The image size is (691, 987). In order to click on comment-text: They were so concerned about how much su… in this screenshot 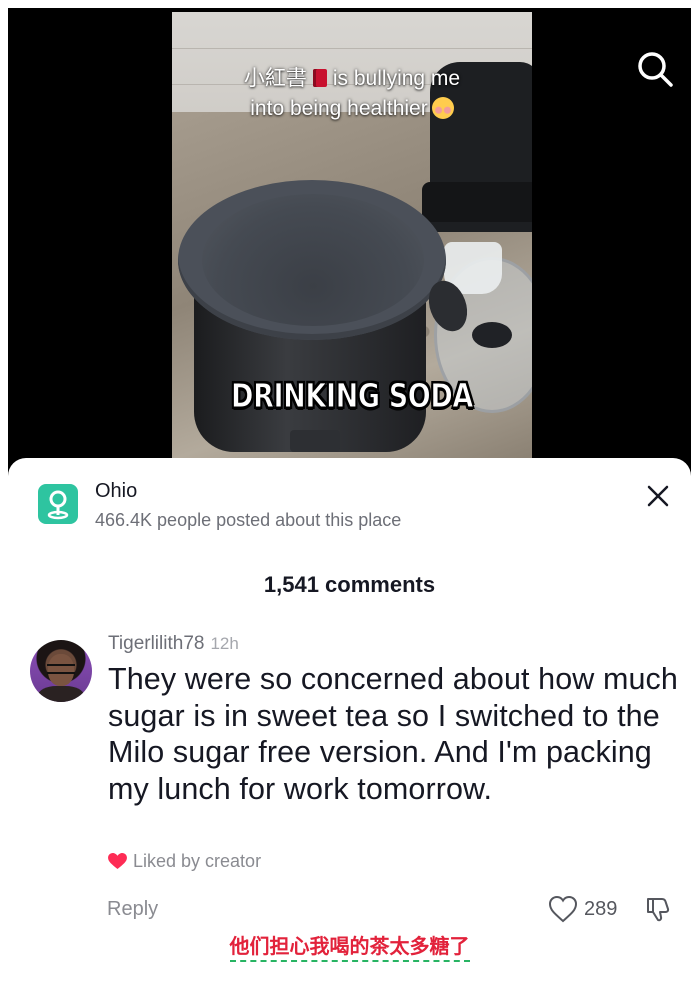, I will do `click(393, 734)`.